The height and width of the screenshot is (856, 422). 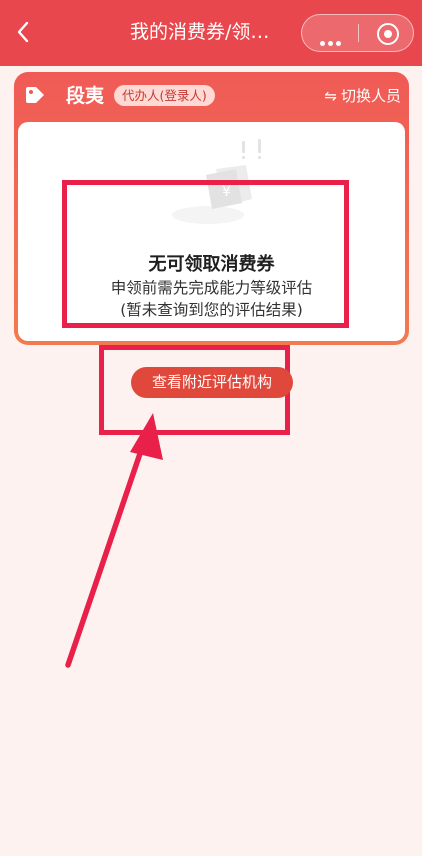 I want to click on more-dots-icon, so click(x=332, y=40).